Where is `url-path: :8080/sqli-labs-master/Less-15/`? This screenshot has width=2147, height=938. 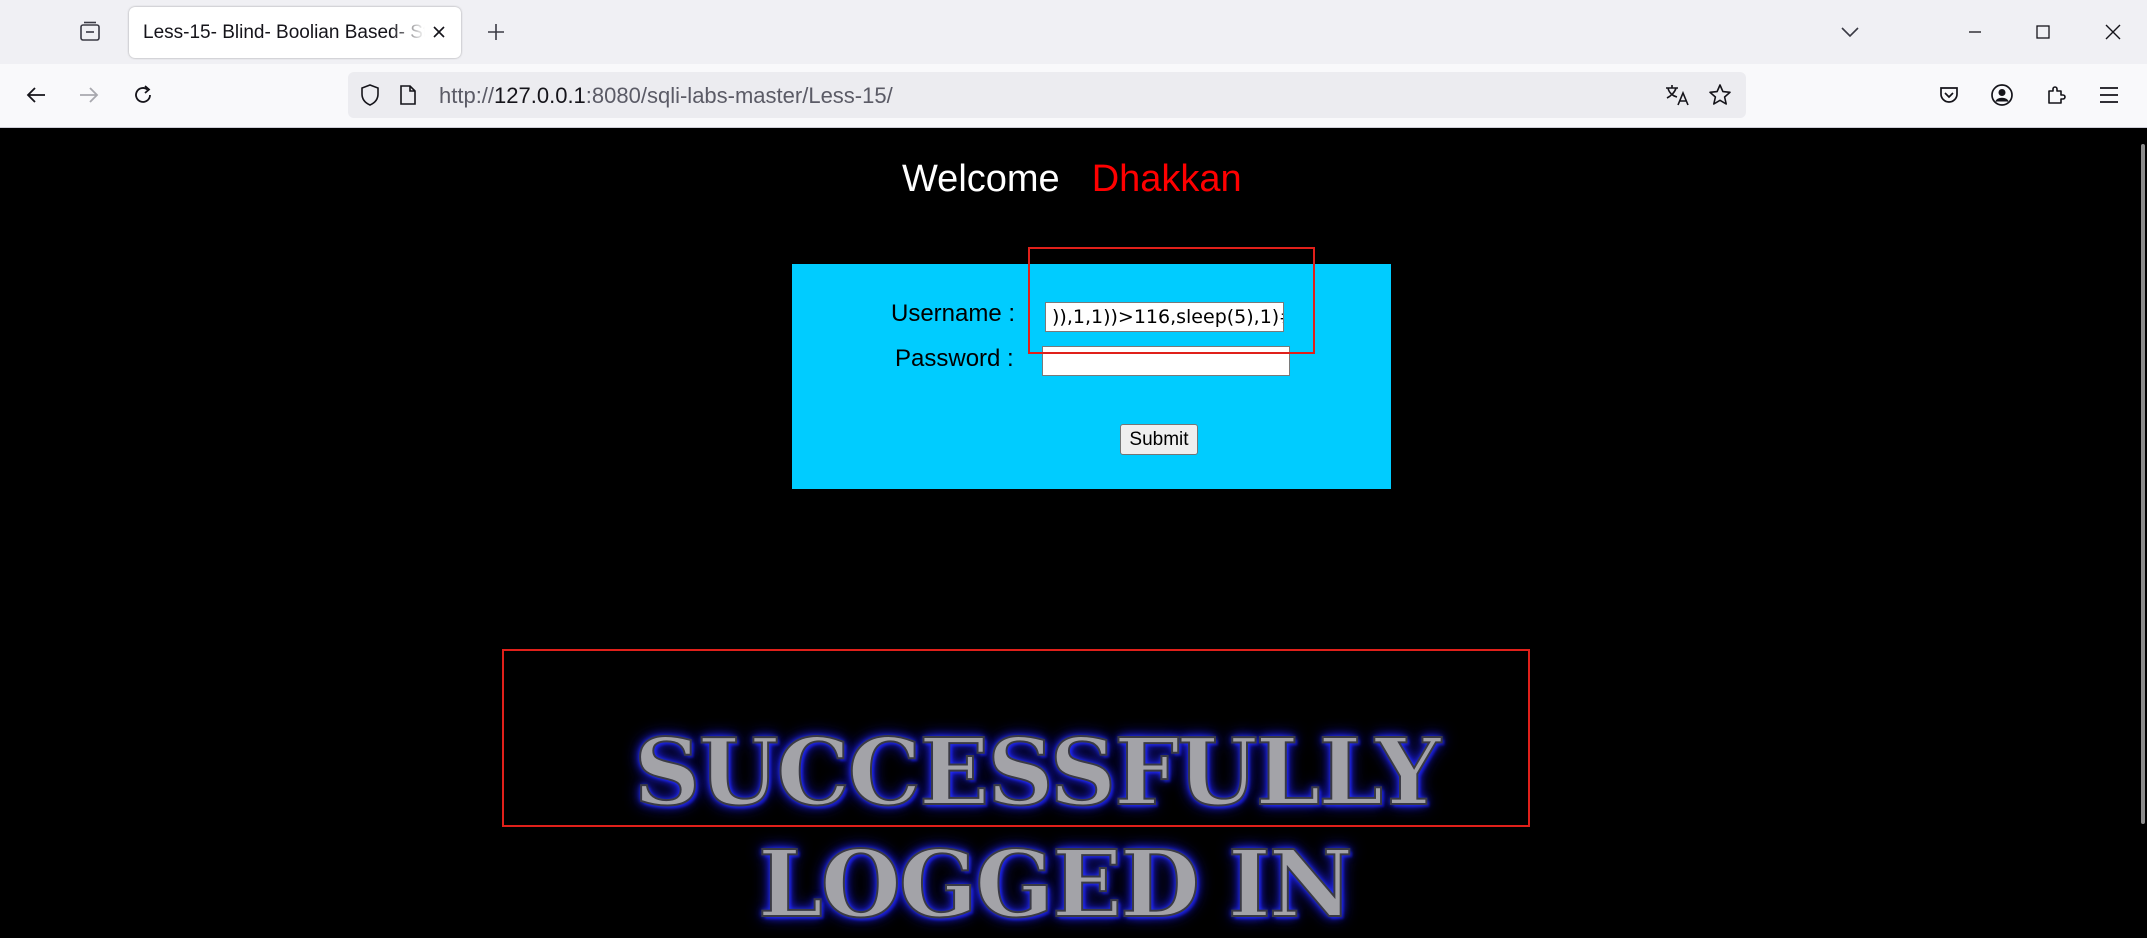 url-path: :8080/sqli-labs-master/Less-15/ is located at coordinates (739, 95).